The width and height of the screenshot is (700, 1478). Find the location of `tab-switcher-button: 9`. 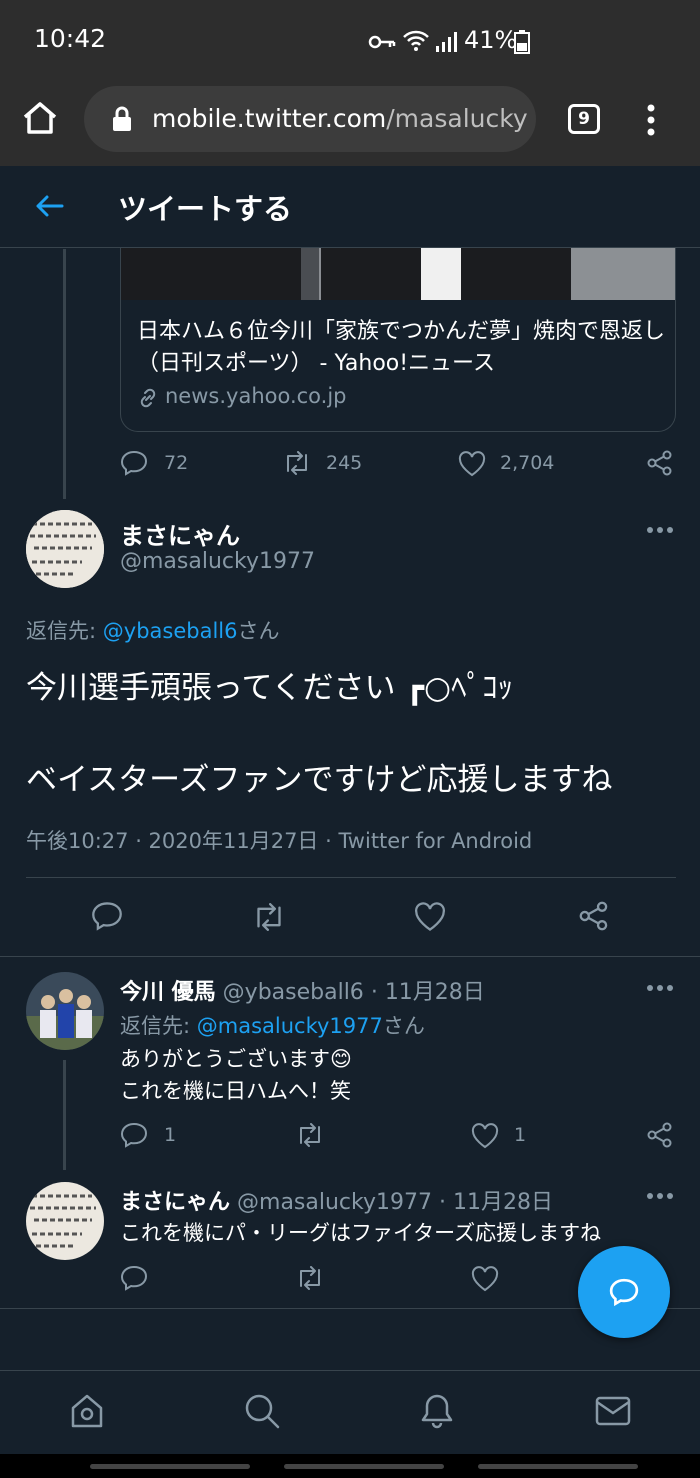

tab-switcher-button: 9 is located at coordinates (584, 119).